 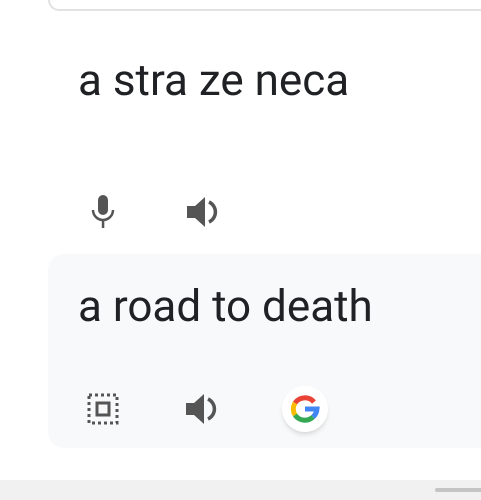 I want to click on translation-text: a road to death, so click(x=225, y=306).